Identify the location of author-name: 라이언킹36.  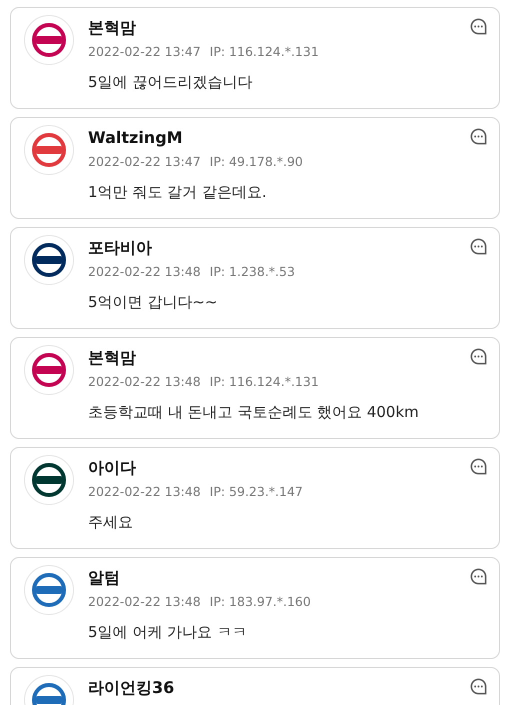
(131, 688).